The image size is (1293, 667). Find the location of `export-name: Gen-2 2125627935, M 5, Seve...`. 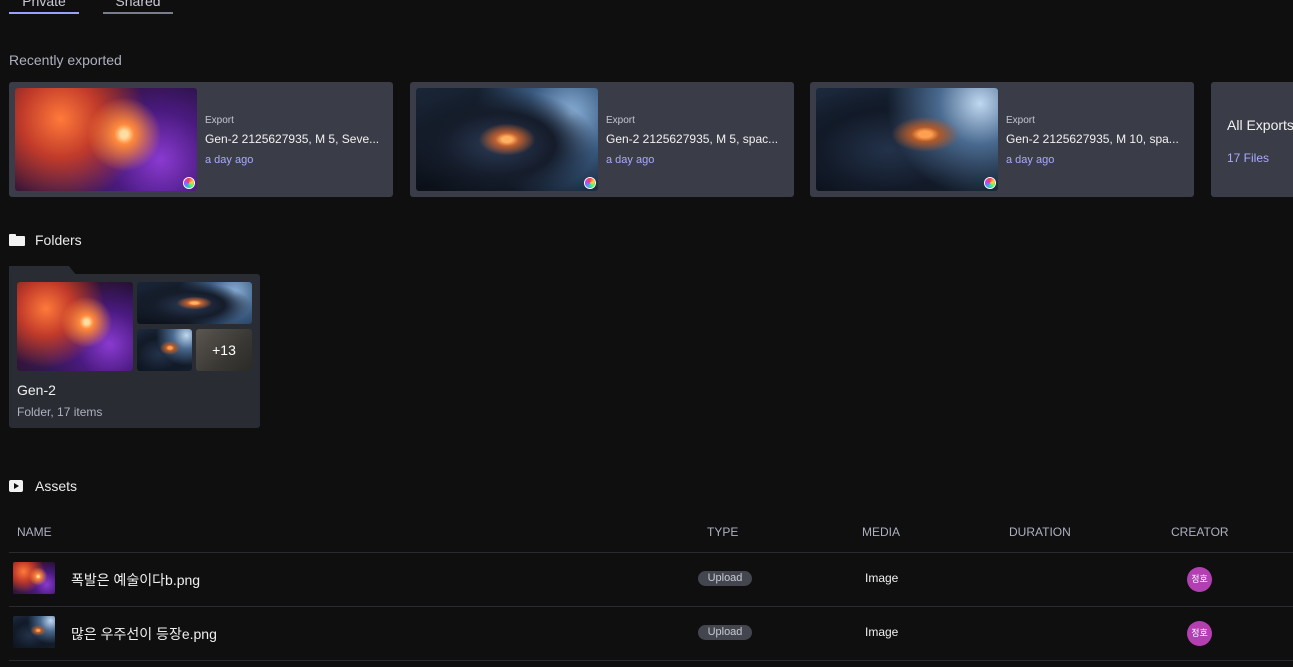

export-name: Gen-2 2125627935, M 5, Seve... is located at coordinates (292, 139).